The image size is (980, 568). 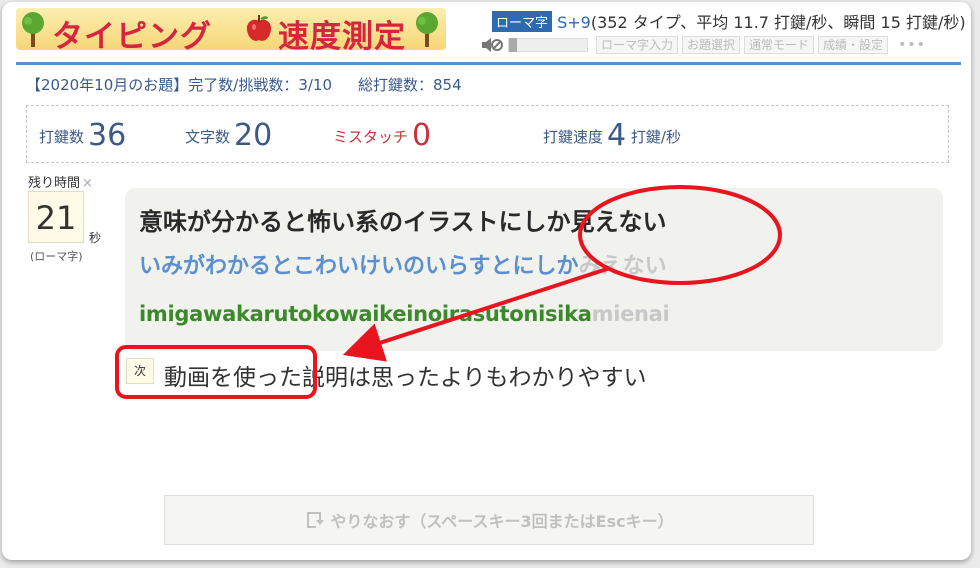 I want to click on stat-chars-label: 文字数, so click(x=208, y=137).